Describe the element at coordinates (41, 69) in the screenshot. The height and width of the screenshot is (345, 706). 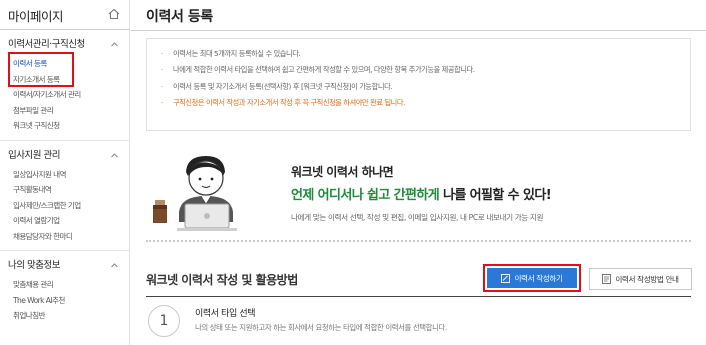
I see `highlight-box` at that location.